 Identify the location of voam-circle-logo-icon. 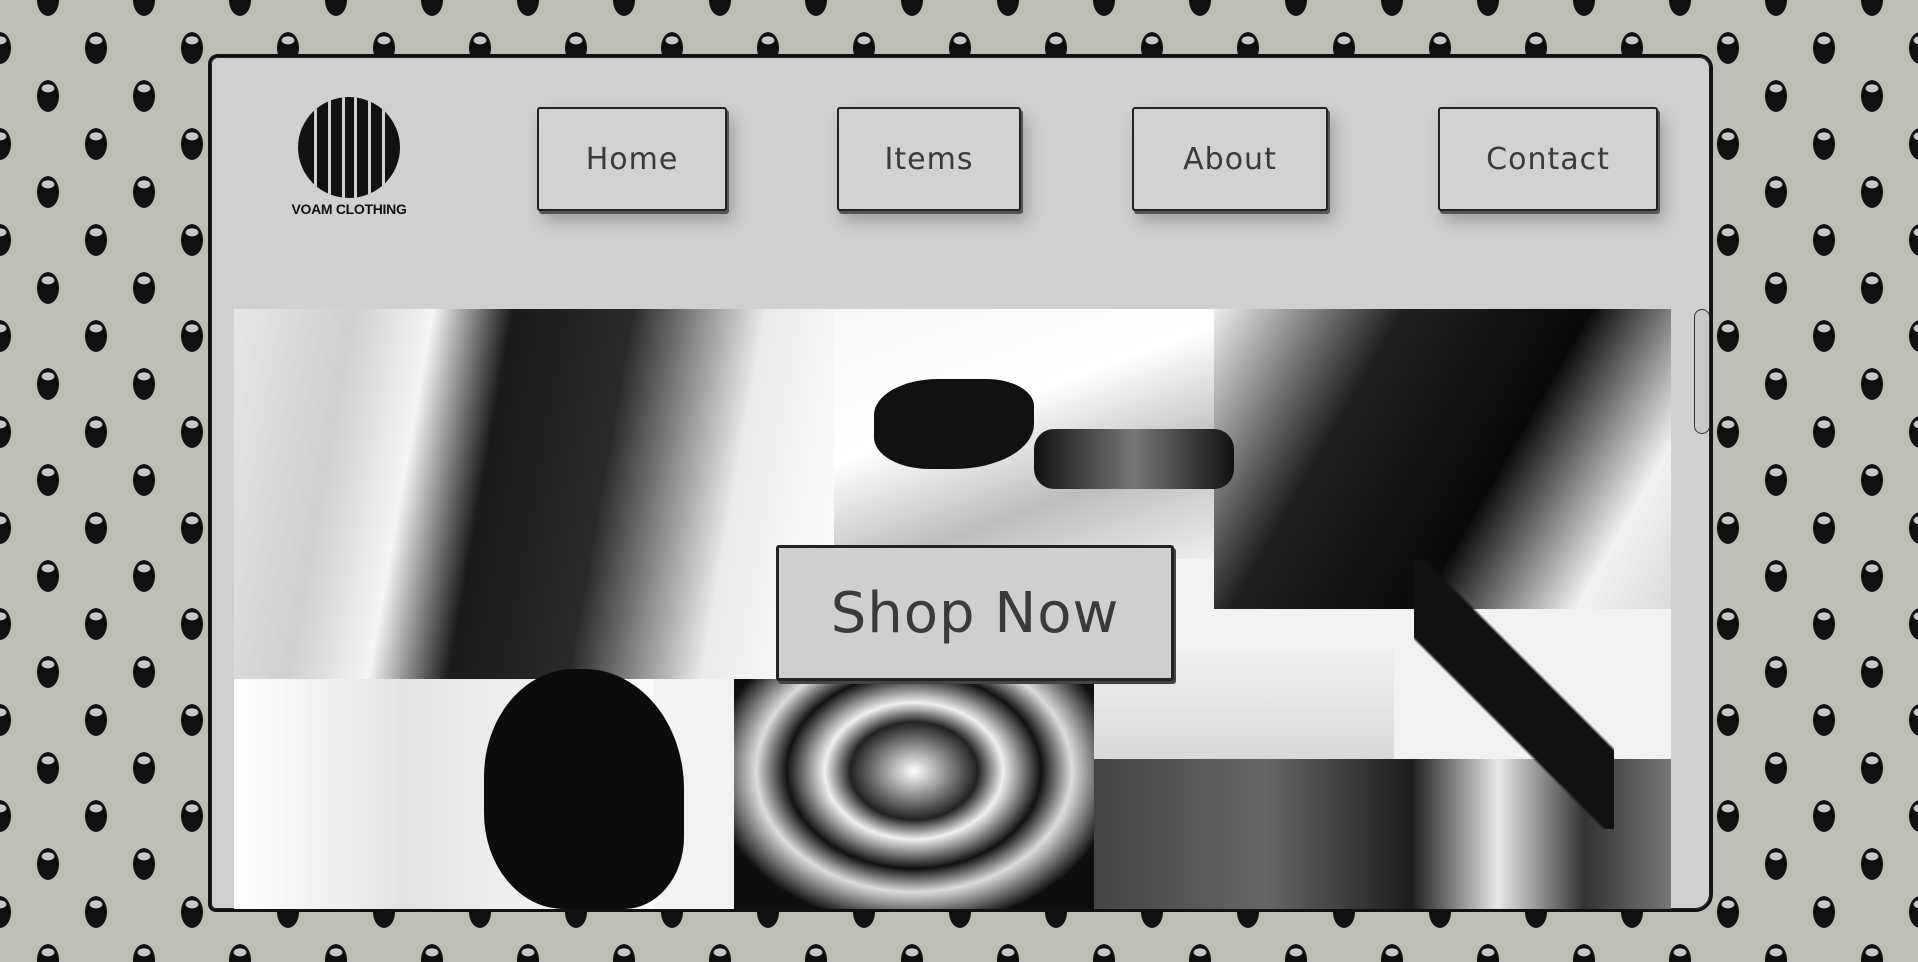
(349, 147).